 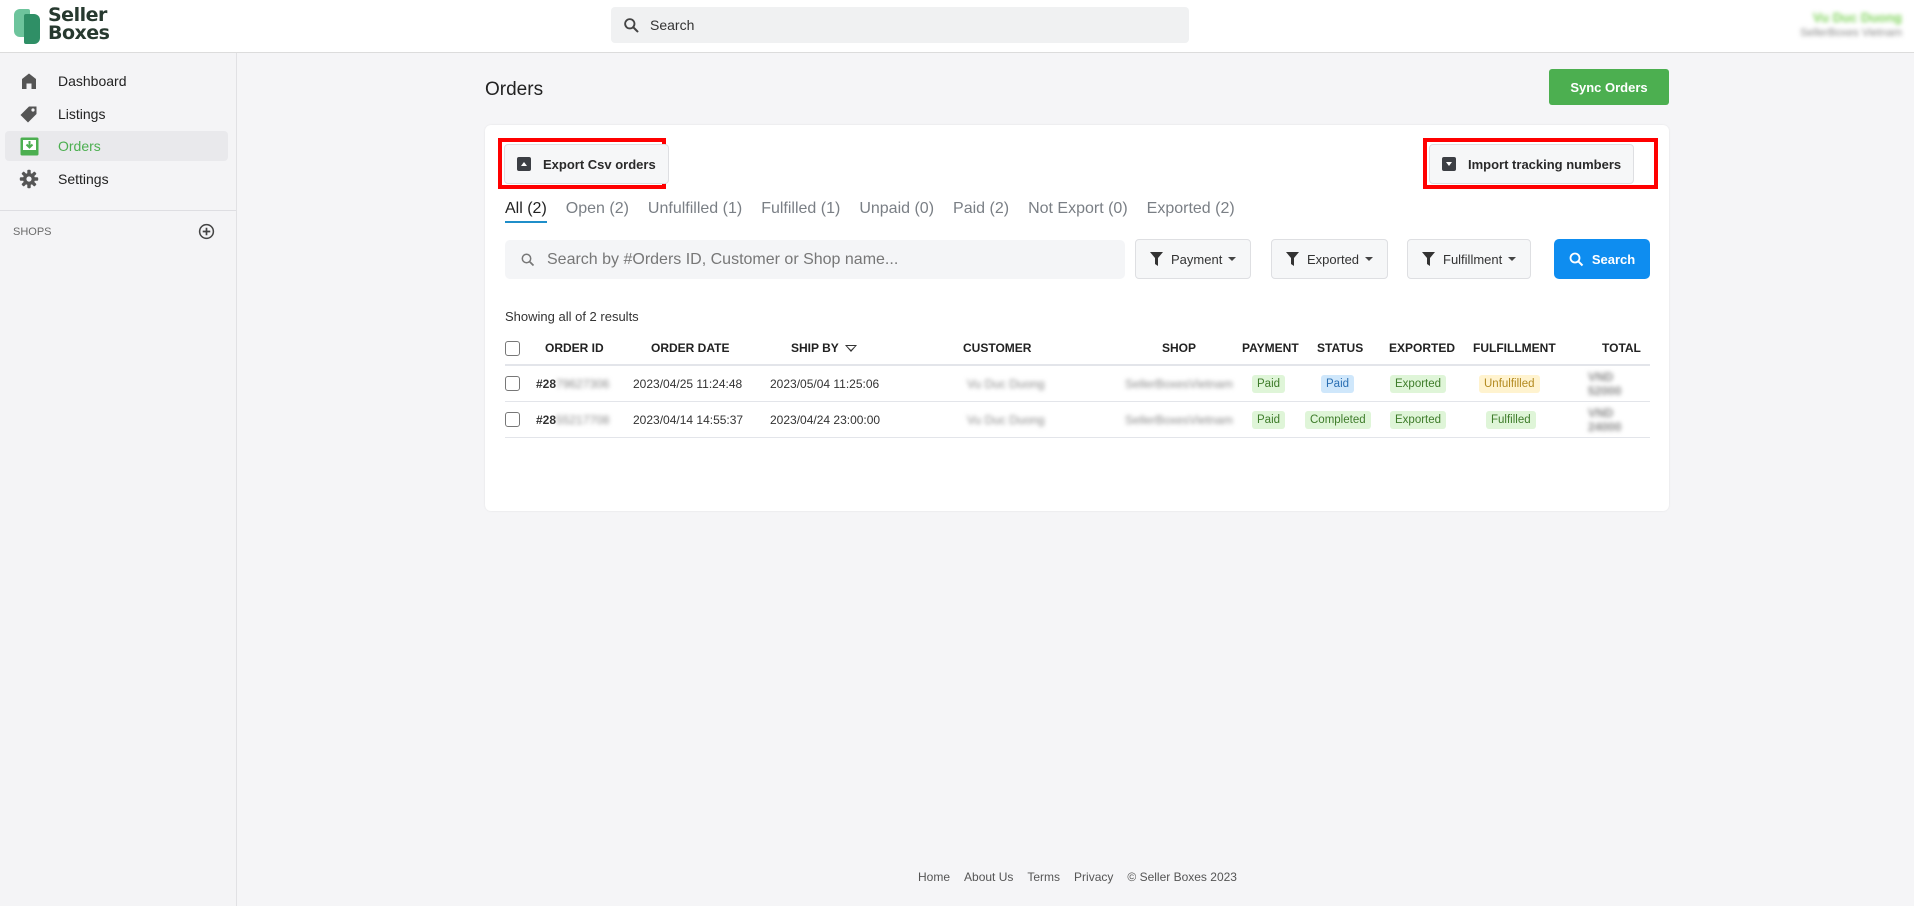 I want to click on tab-unpaid: Unpaid (0), so click(x=896, y=211).